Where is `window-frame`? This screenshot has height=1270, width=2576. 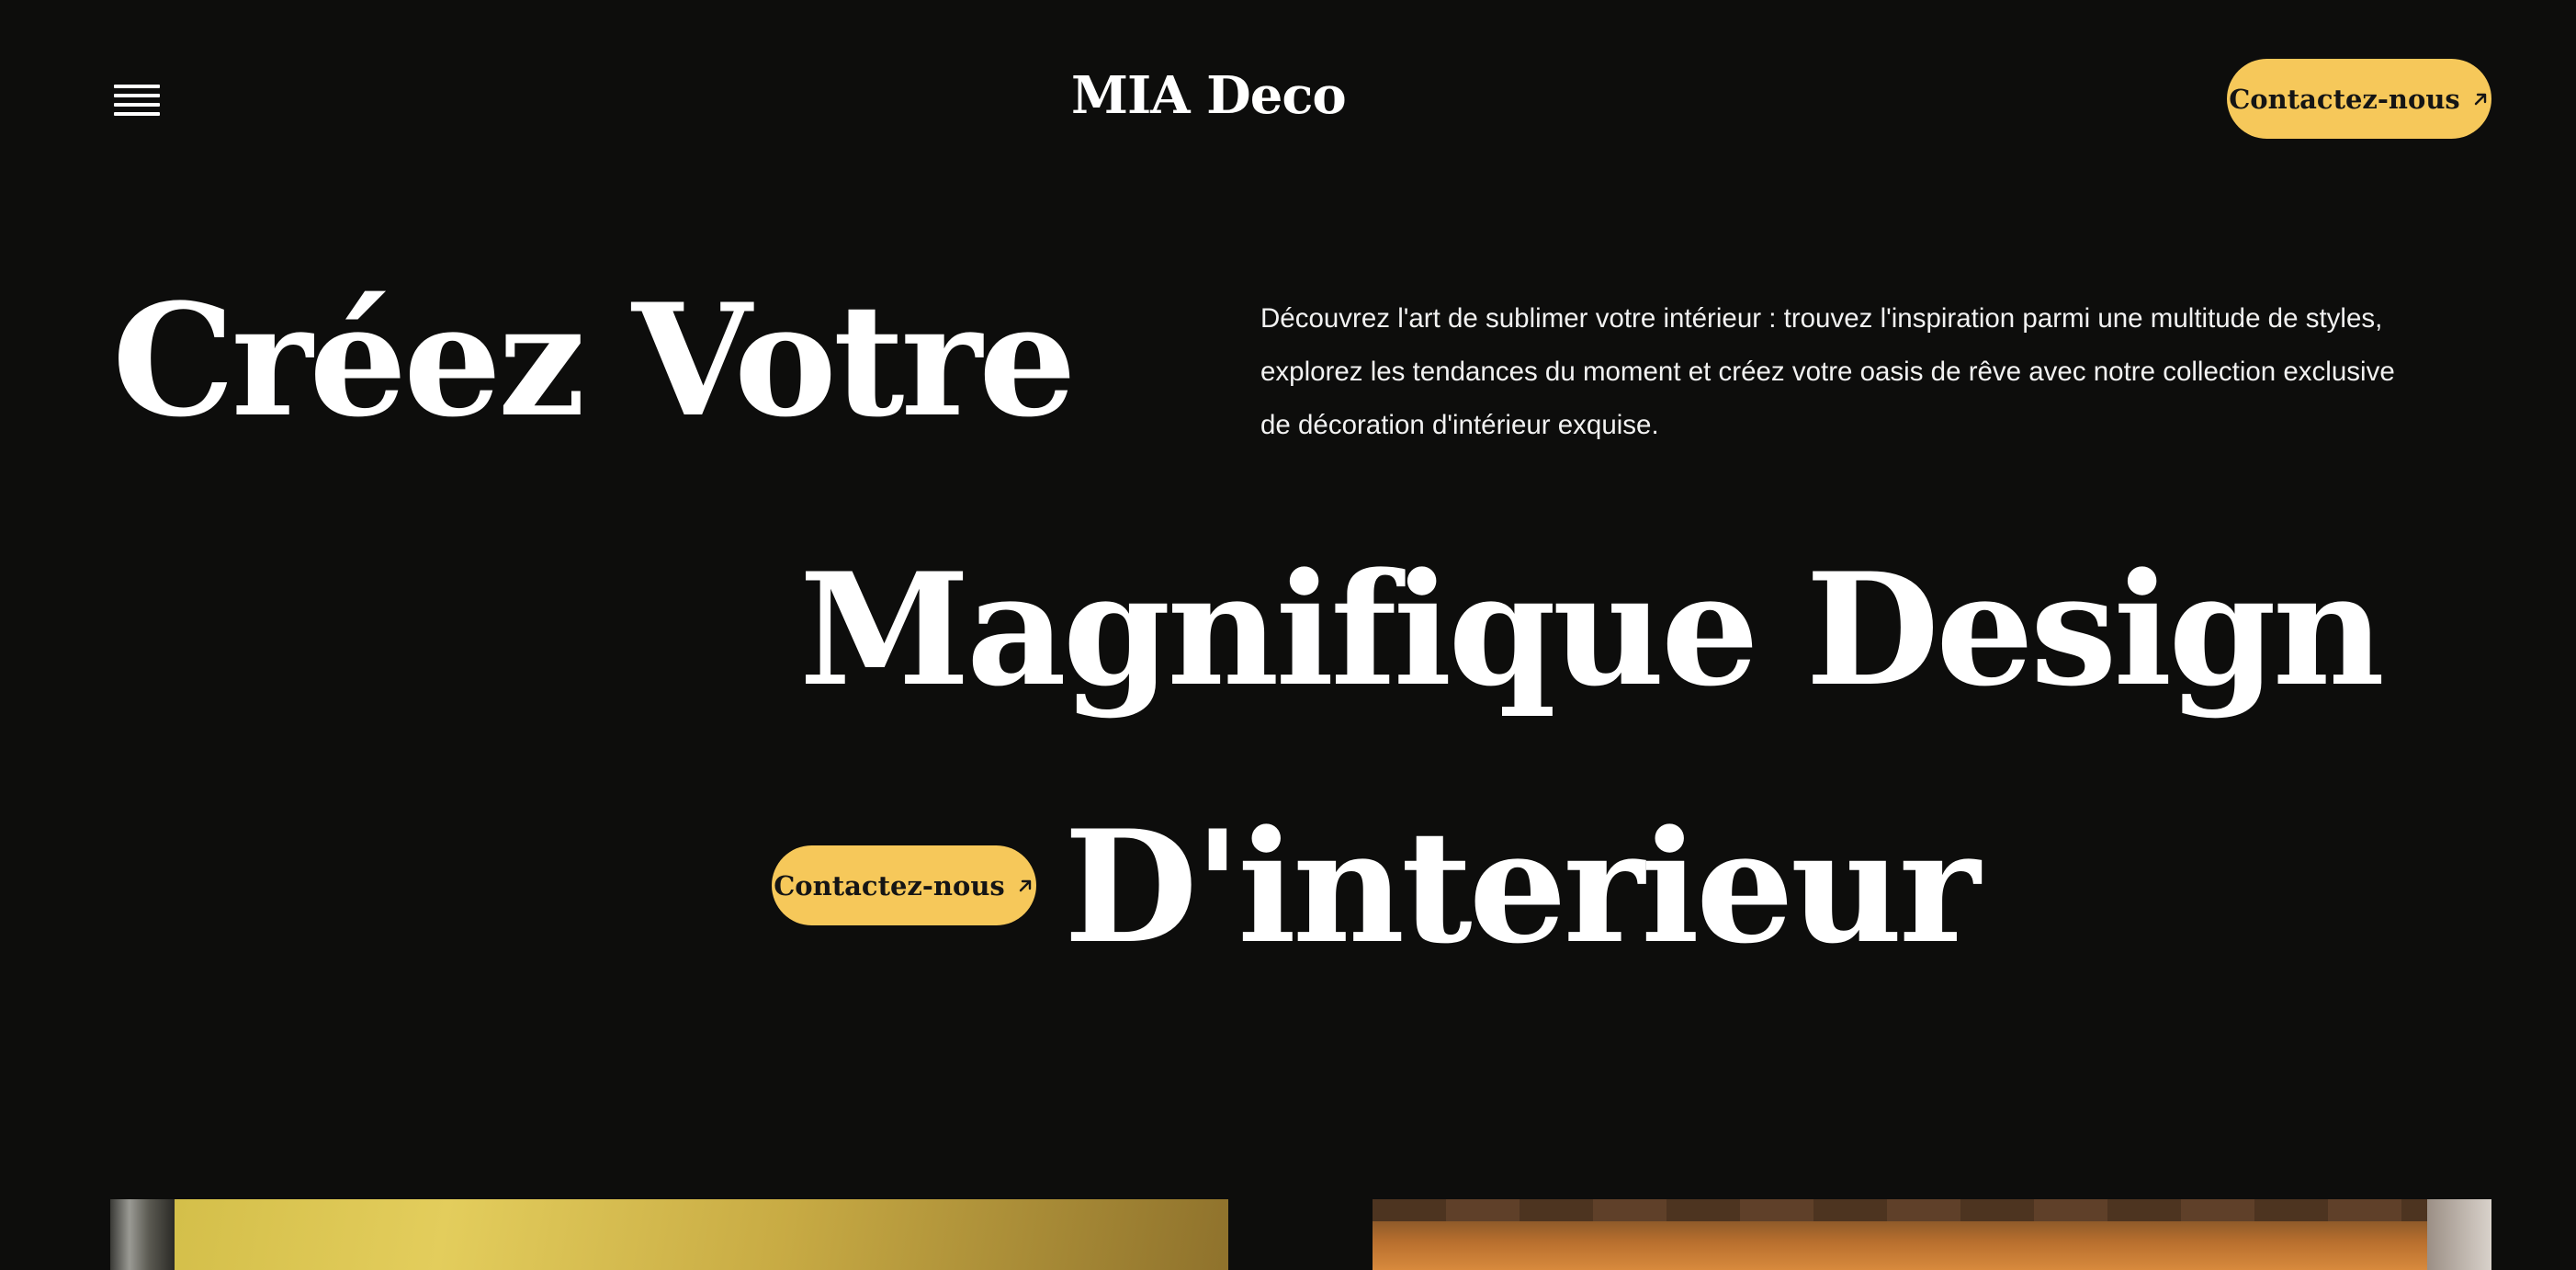
window-frame is located at coordinates (142, 1234).